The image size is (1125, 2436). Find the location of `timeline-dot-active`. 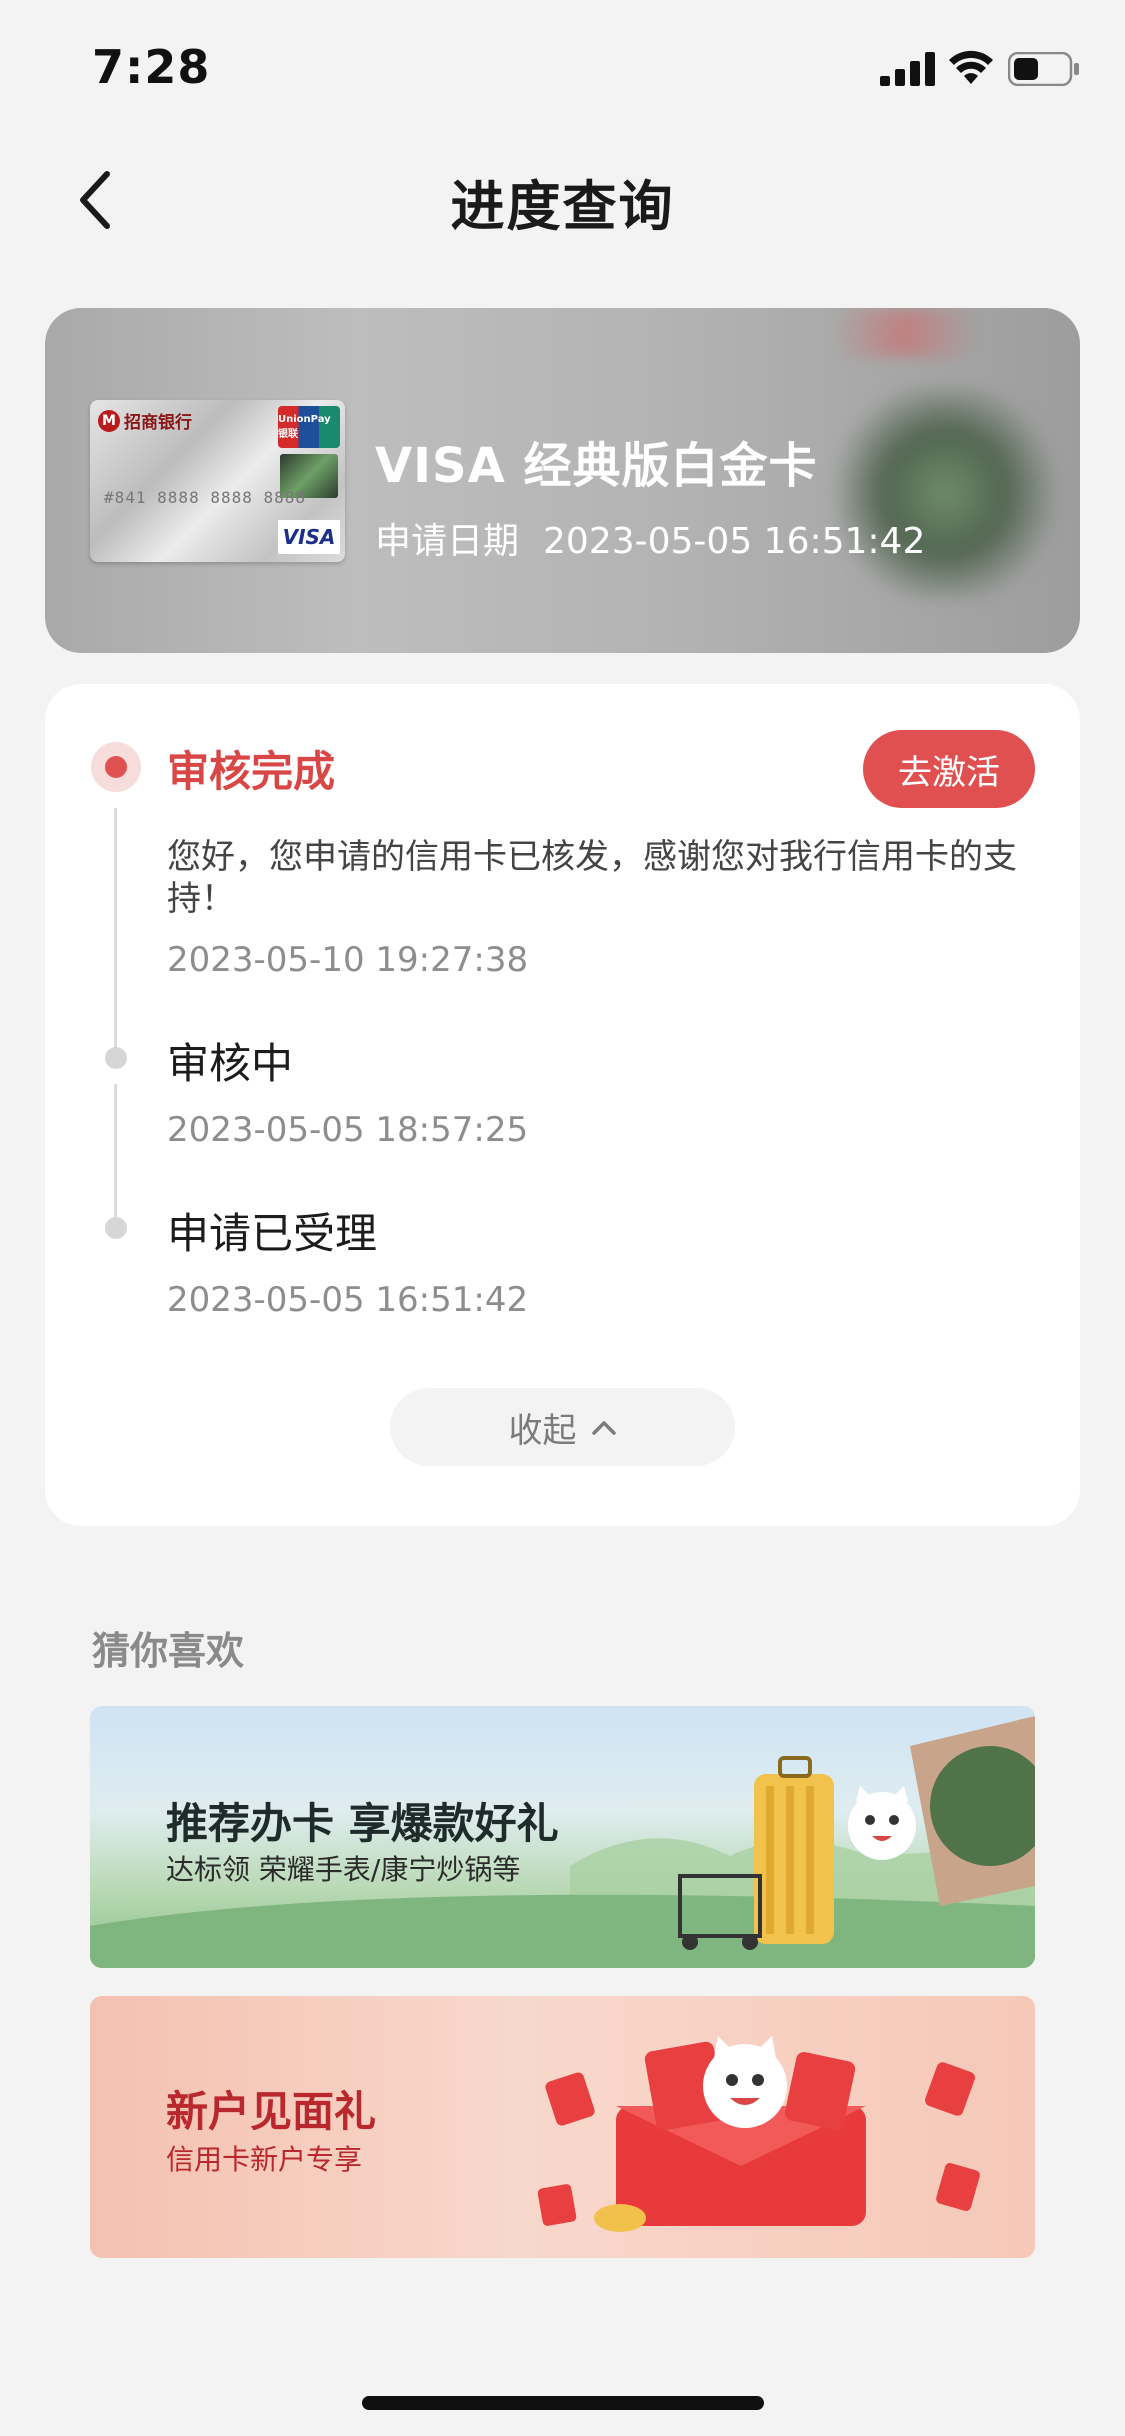

timeline-dot-active is located at coordinates (116, 767).